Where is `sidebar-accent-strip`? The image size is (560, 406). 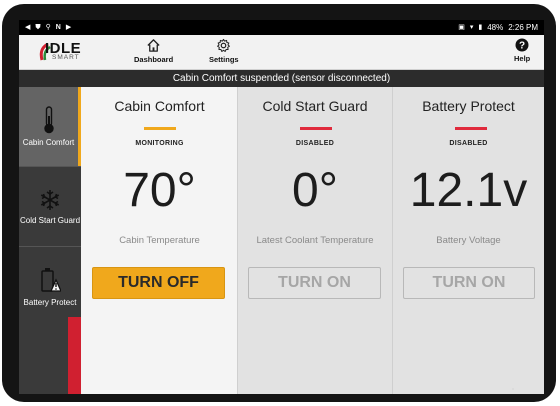 sidebar-accent-strip is located at coordinates (74, 355).